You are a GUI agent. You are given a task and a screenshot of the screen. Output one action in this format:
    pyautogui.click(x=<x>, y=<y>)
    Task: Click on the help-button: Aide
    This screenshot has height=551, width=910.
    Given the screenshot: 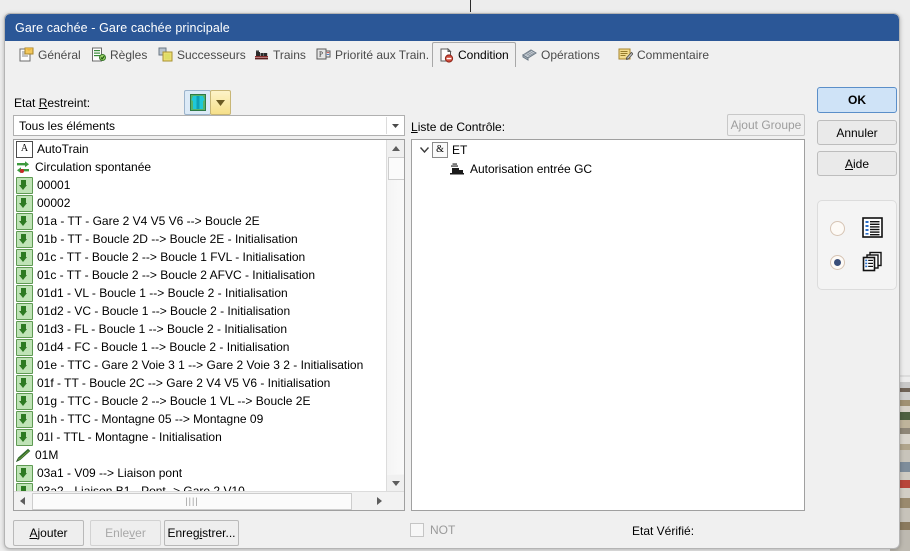 What is the action you would take?
    pyautogui.click(x=857, y=163)
    